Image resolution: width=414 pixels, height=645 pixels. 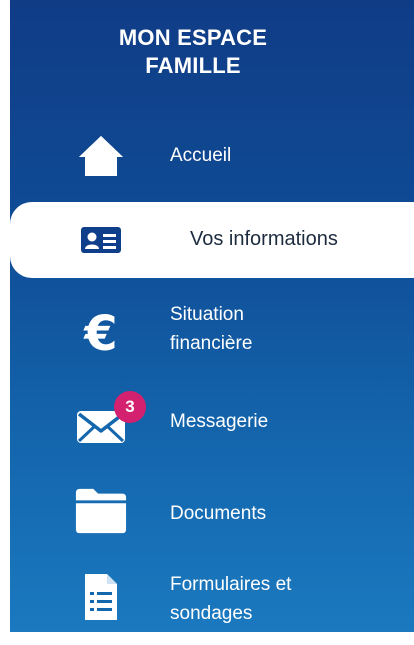 What do you see at coordinates (101, 240) in the screenshot?
I see `id-card-icon` at bounding box center [101, 240].